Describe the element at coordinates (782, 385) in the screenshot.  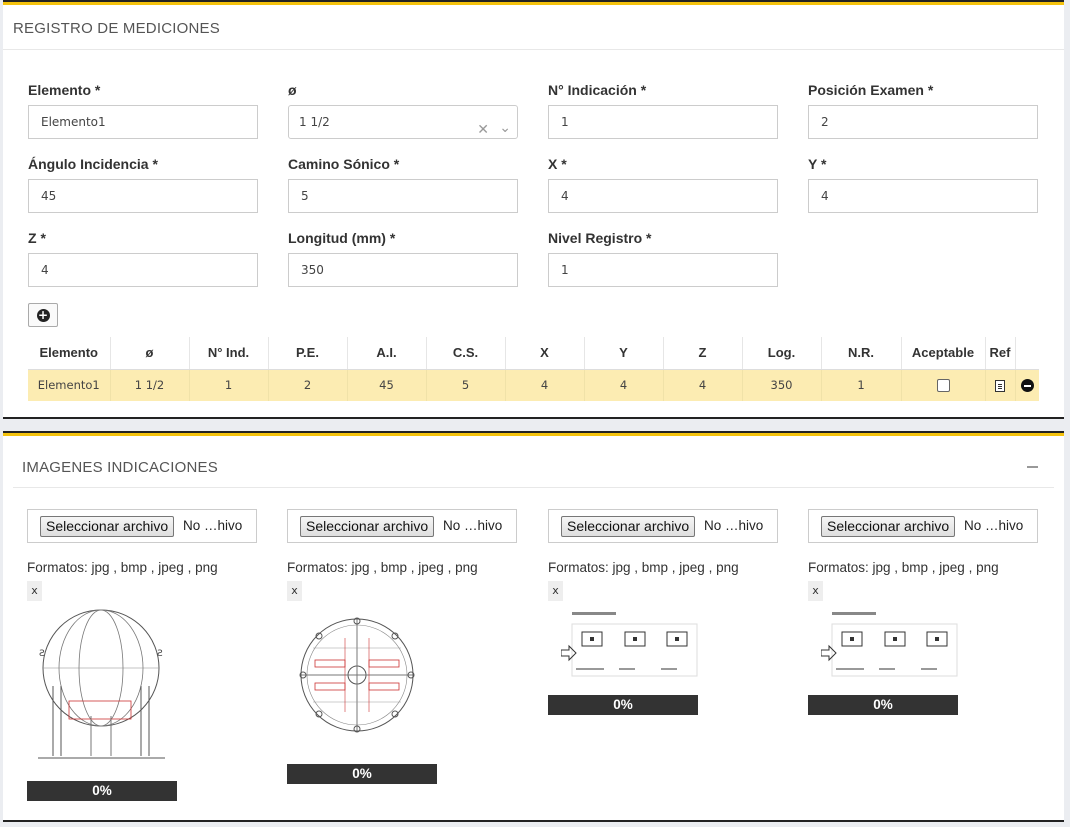
I see `cell-log: 350` at that location.